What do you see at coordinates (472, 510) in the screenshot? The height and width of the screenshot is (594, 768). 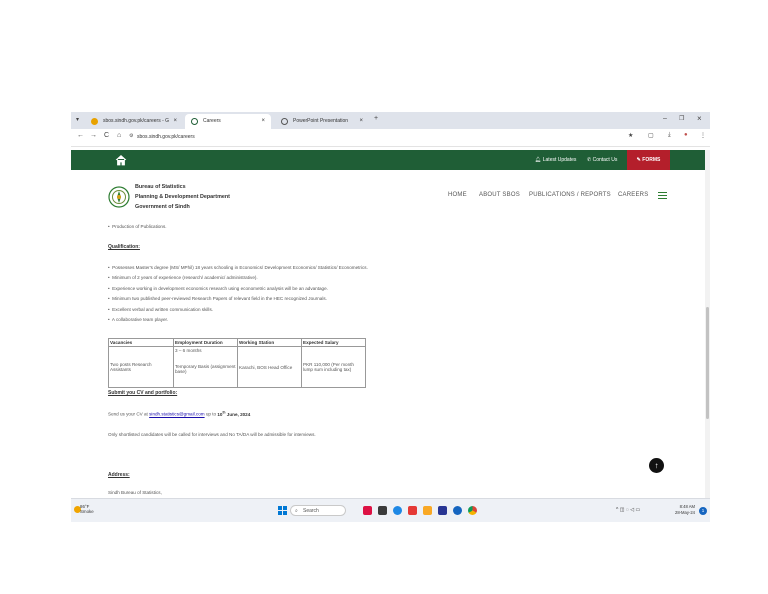 I see `chrome-icon` at bounding box center [472, 510].